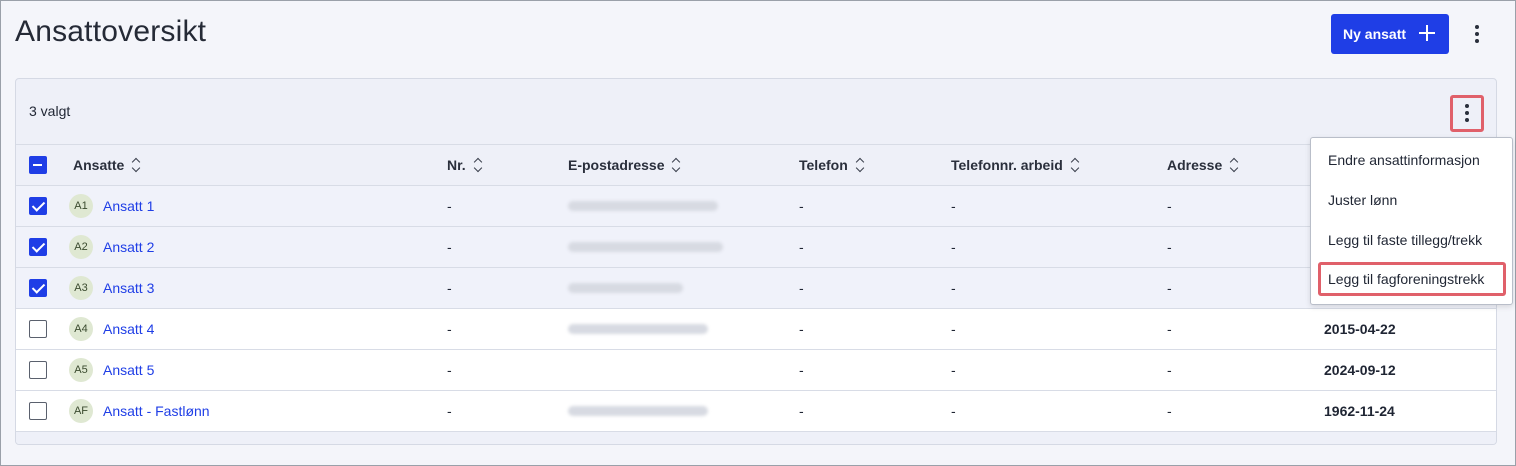 The height and width of the screenshot is (466, 1516). What do you see at coordinates (1362, 200) in the screenshot?
I see `menu-item-adjust-salary: Juster lønn` at bounding box center [1362, 200].